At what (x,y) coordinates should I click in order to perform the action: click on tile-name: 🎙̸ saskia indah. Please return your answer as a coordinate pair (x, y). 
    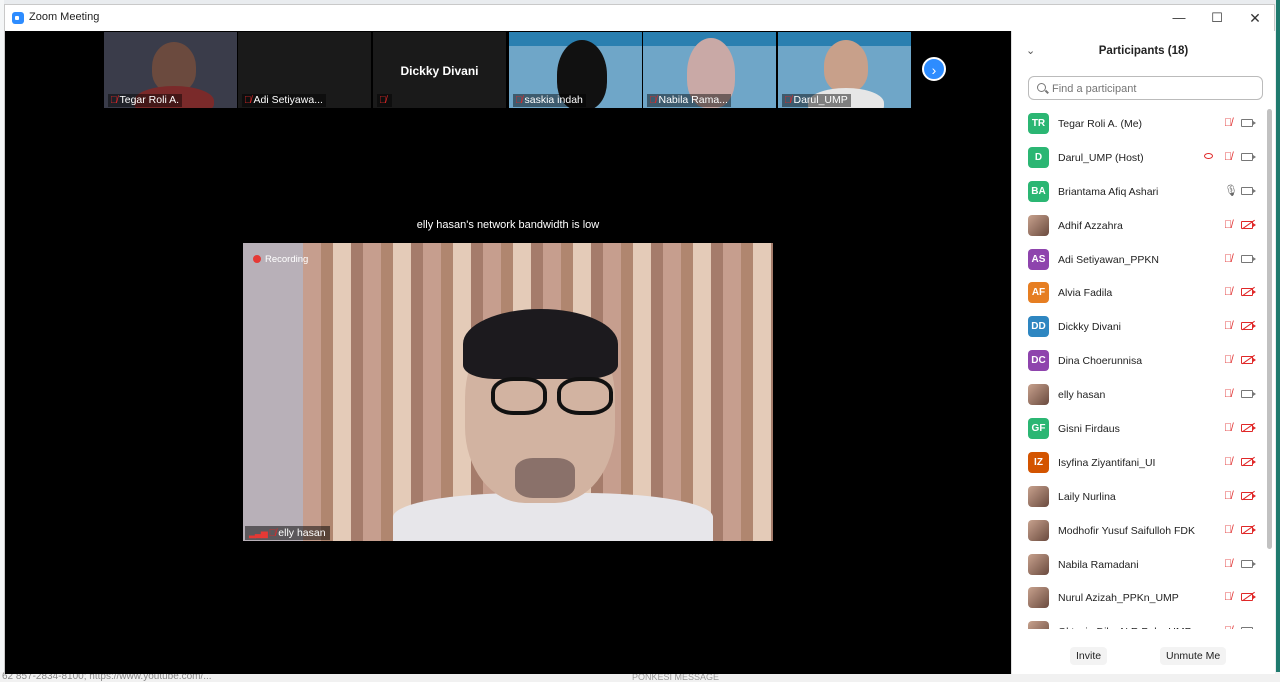
    Looking at the image, I should click on (549, 100).